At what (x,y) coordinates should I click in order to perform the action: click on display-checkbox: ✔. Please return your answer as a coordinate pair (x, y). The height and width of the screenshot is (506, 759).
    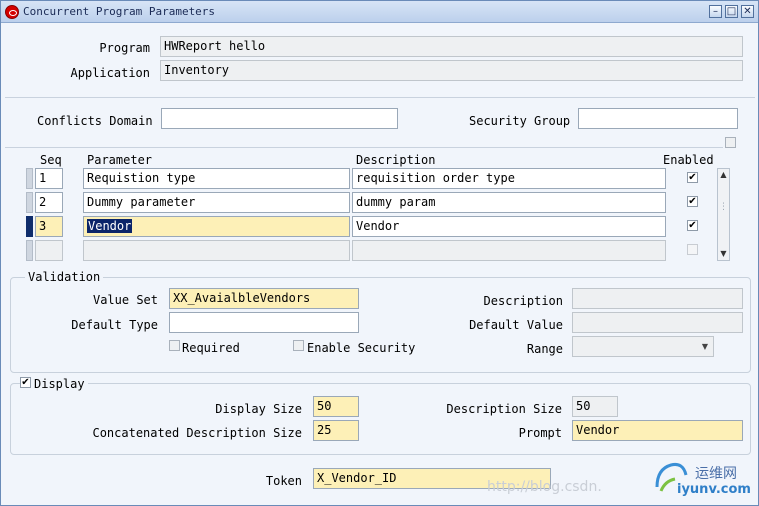
    Looking at the image, I should click on (25, 382).